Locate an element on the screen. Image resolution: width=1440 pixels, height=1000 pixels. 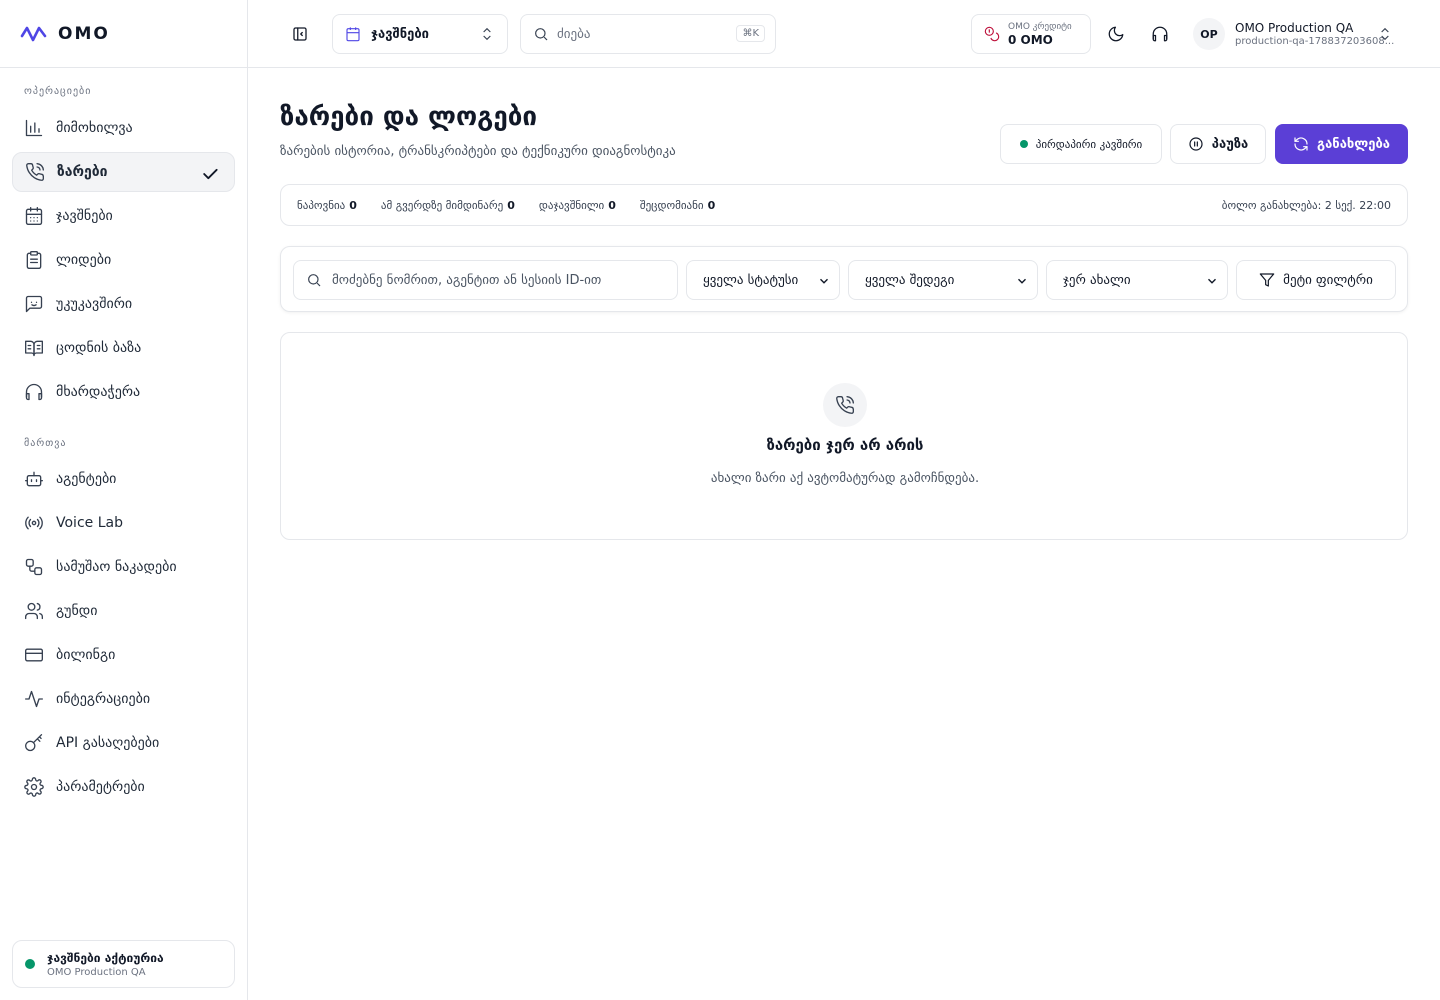
stat-errors: შეცდომიანი 0 is located at coordinates (677, 205).